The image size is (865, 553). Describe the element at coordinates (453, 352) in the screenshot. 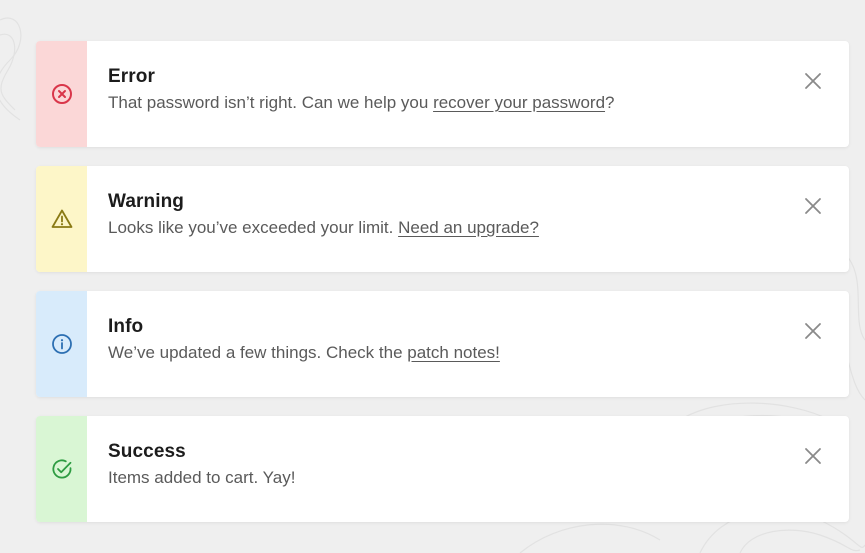

I see `patch-notes-link: patch notes!` at that location.